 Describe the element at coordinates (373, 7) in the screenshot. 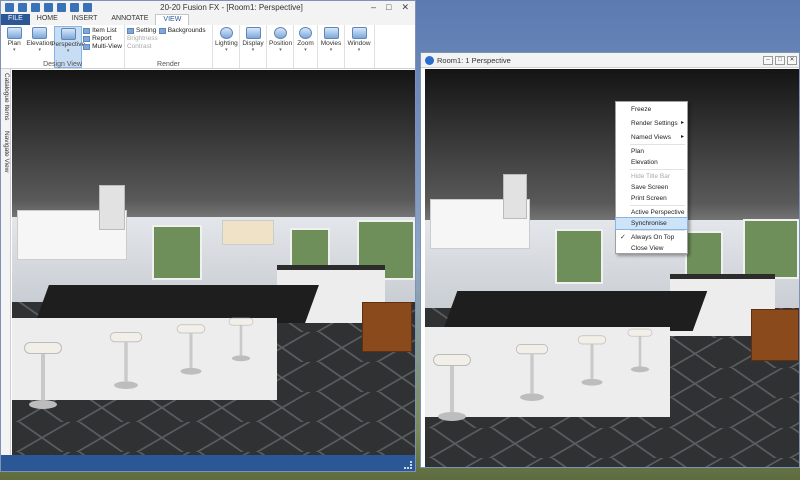

I see `minimize-button: –` at that location.